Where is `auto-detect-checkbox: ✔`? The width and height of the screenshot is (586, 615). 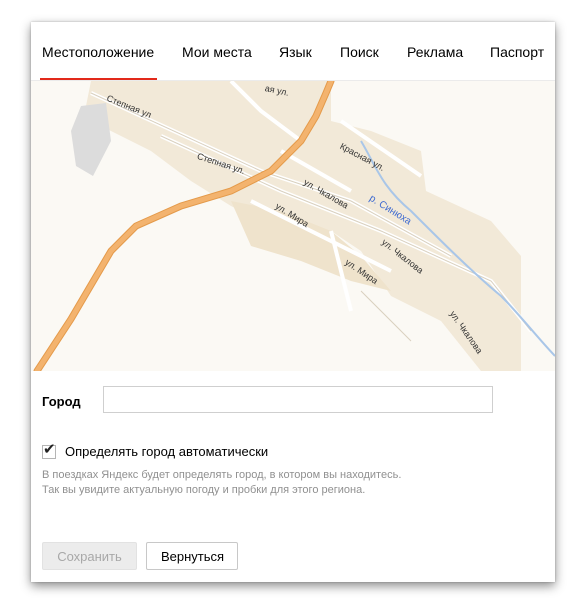 auto-detect-checkbox: ✔ is located at coordinates (49, 450).